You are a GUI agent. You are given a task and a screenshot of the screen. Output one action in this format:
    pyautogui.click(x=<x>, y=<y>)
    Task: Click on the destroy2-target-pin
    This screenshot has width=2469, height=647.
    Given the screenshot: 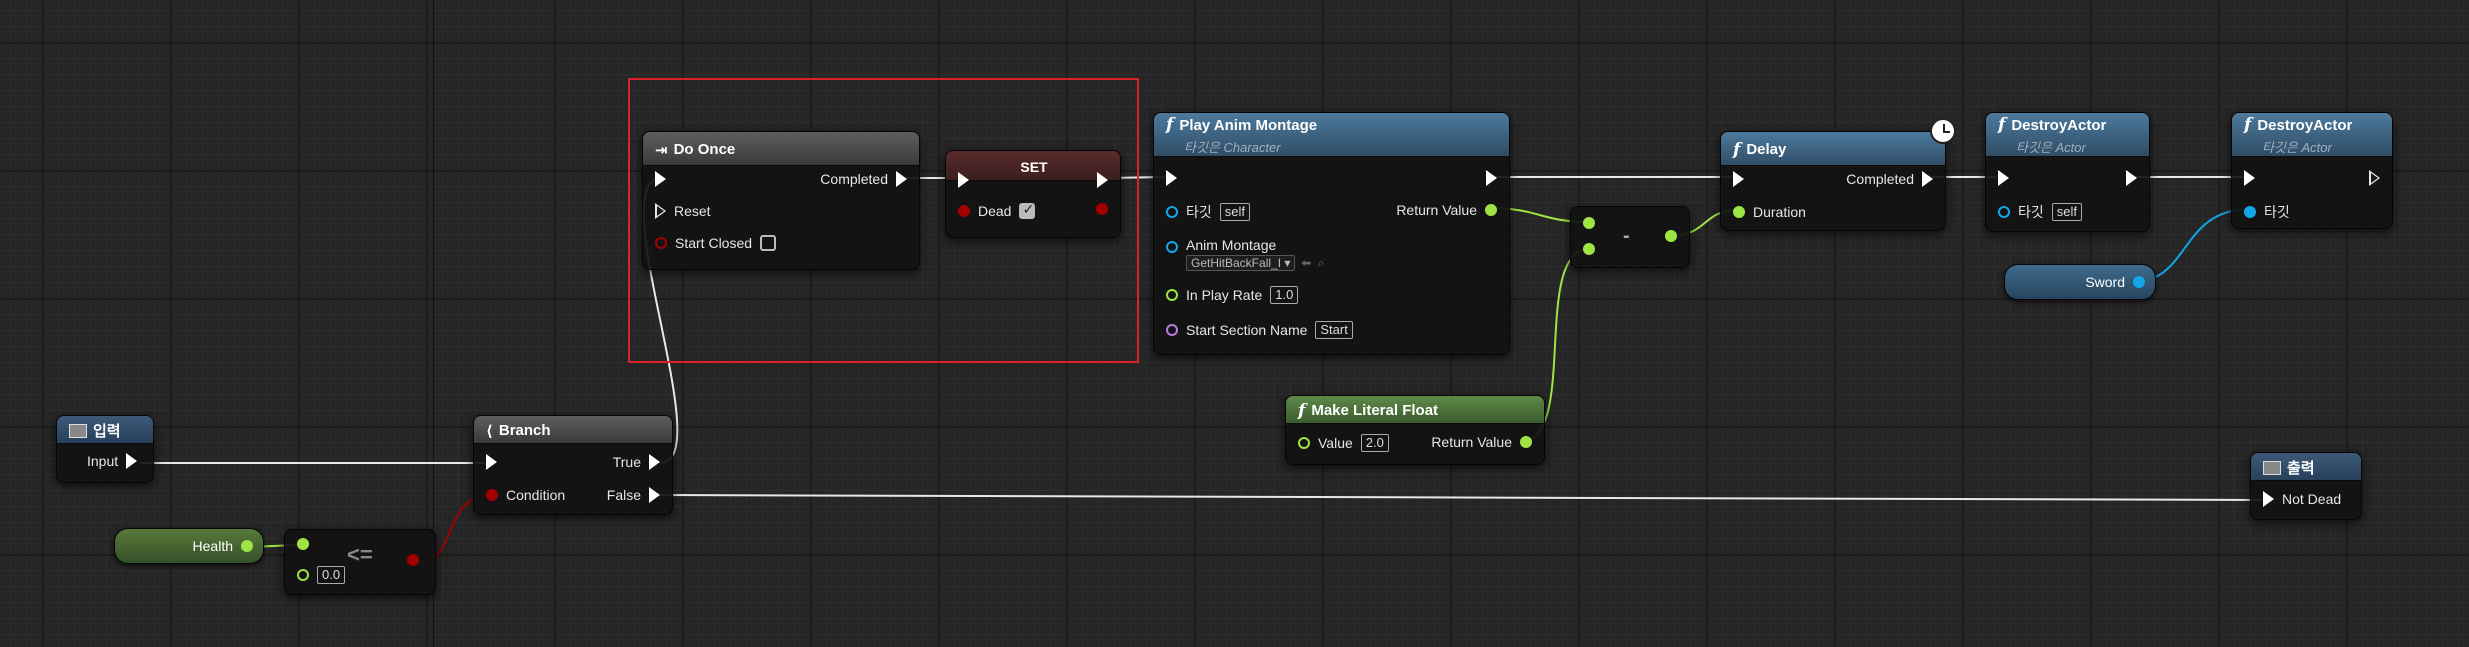 What is the action you would take?
    pyautogui.click(x=2250, y=212)
    